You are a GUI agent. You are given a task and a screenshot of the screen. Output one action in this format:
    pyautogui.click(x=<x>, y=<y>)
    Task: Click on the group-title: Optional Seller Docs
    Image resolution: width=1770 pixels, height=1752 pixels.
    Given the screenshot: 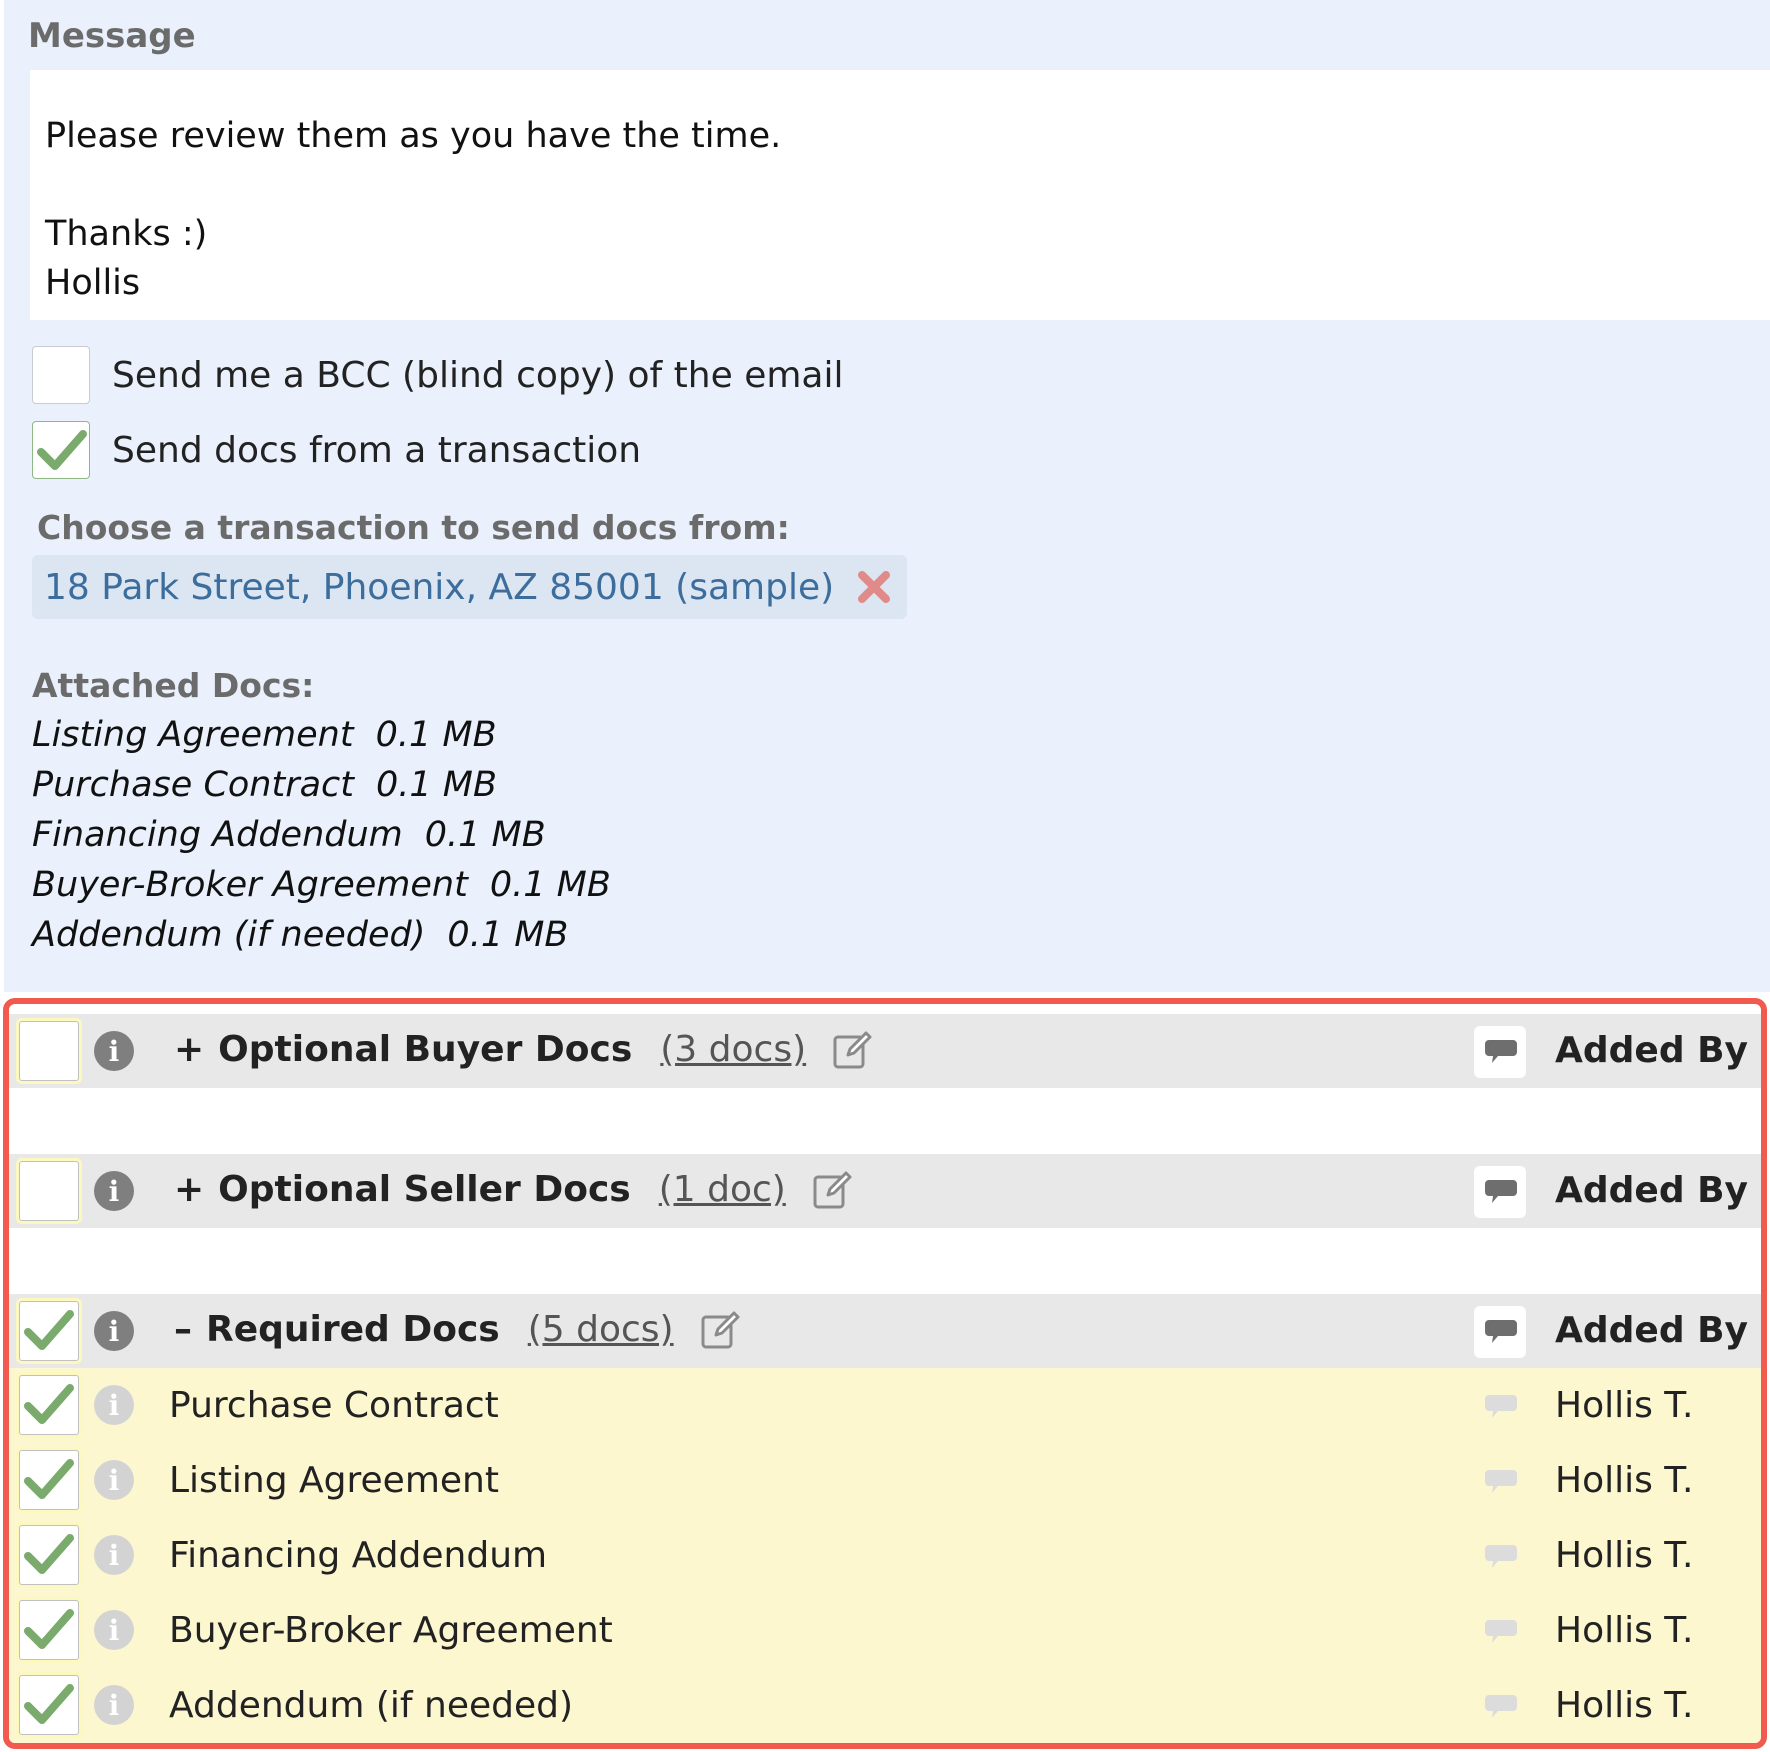 What is the action you would take?
    pyautogui.click(x=424, y=1189)
    